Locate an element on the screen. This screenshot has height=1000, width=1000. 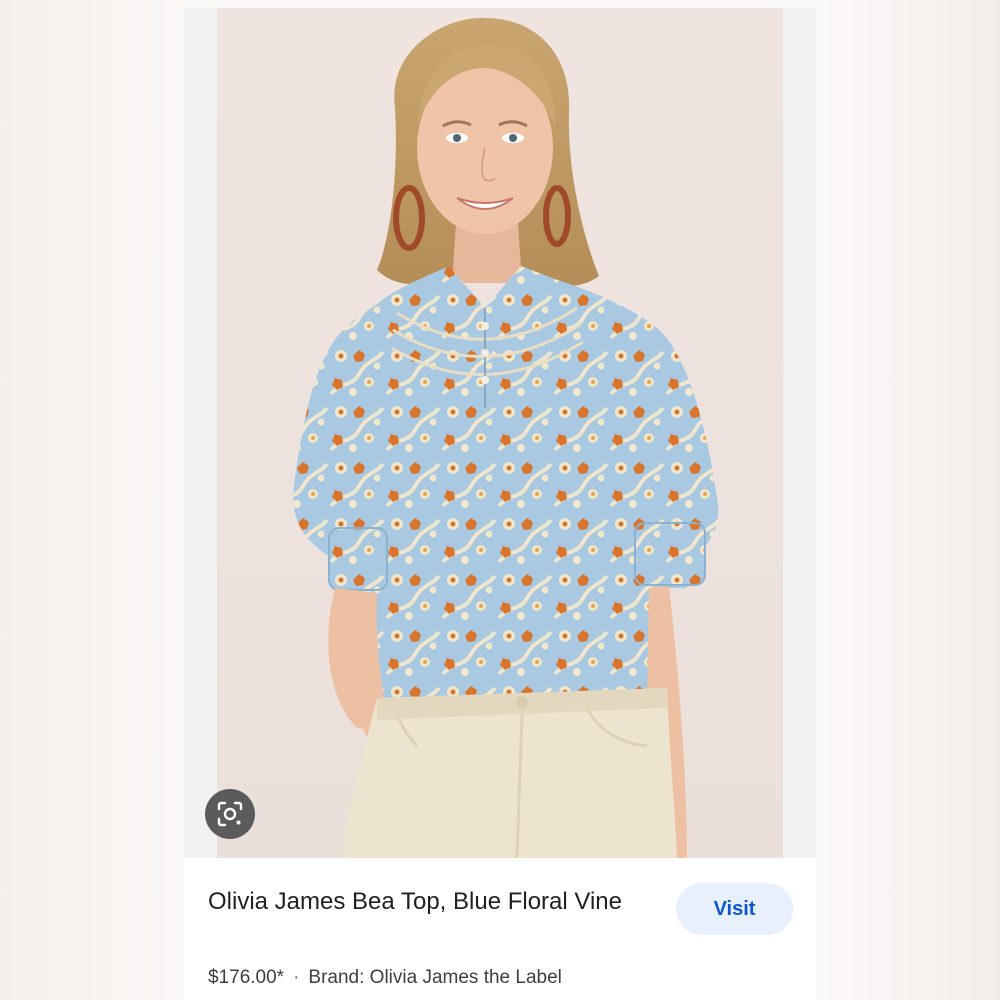
product-brand: Brand: Olivia James the Label is located at coordinates (435, 977).